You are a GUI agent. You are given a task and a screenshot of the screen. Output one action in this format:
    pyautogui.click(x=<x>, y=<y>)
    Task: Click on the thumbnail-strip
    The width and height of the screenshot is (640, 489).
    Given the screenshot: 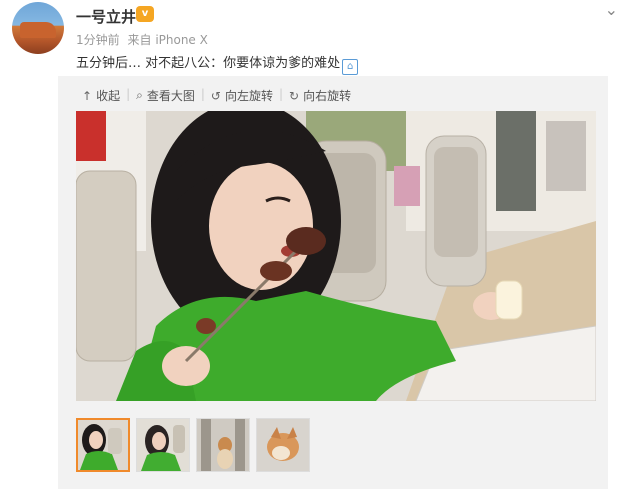 What is the action you would take?
    pyautogui.click(x=193, y=445)
    